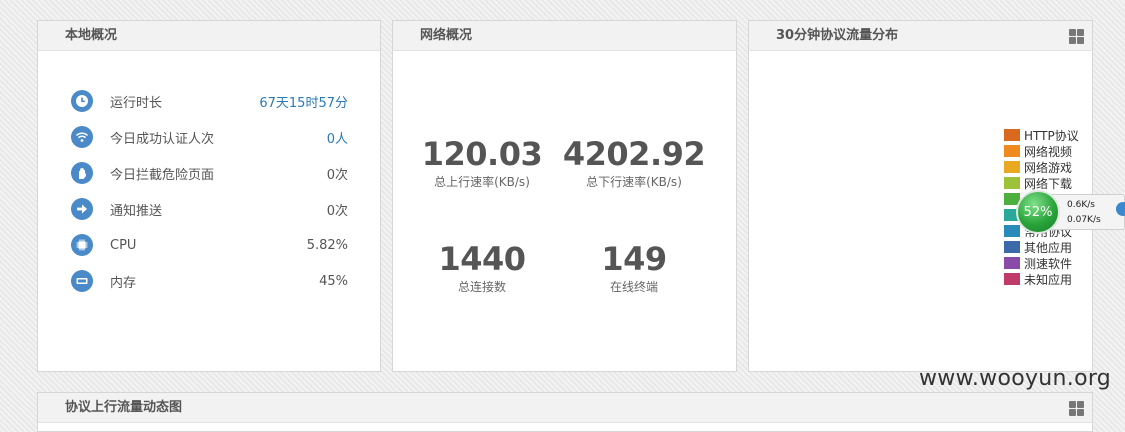 This screenshot has width=1125, height=432. I want to click on speed-down-value: 0.07K/s, so click(1084, 220).